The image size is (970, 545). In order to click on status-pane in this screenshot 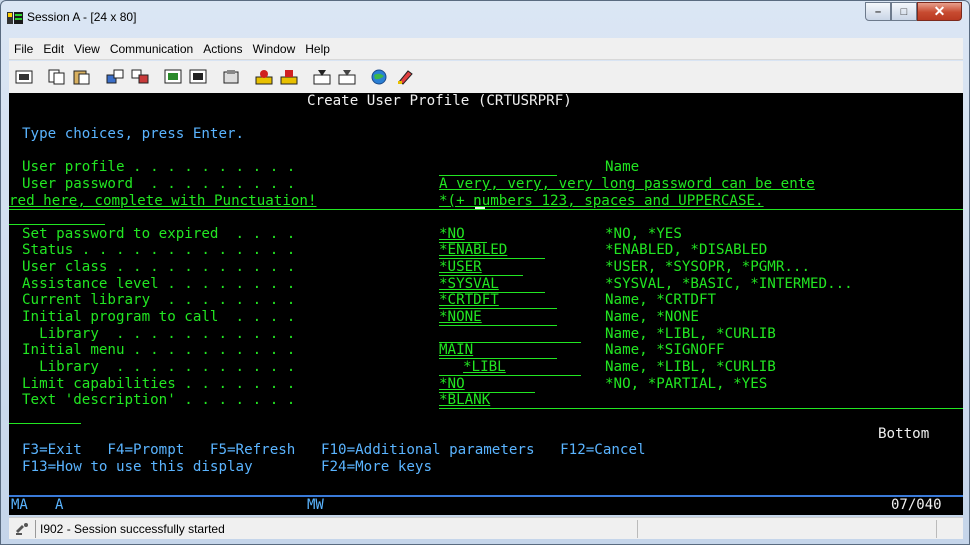, I will do `click(787, 528)`.